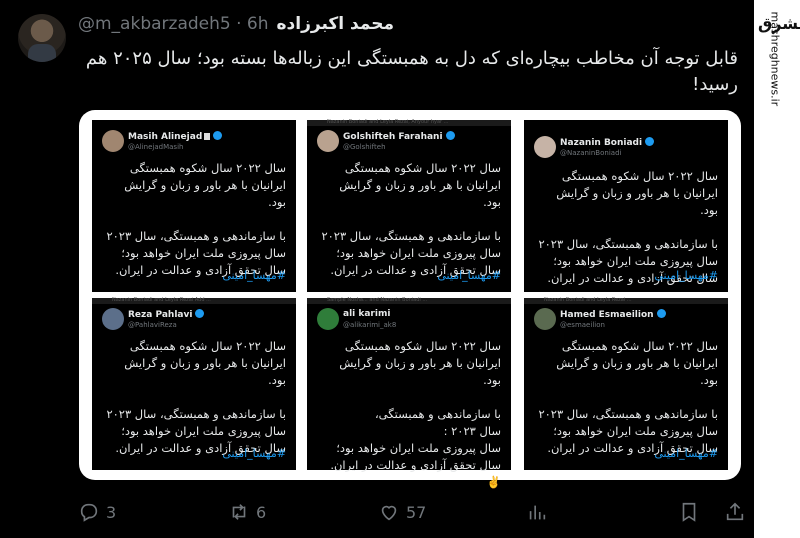 This screenshot has width=800, height=538. What do you see at coordinates (42, 38) in the screenshot?
I see `author-avatar` at bounding box center [42, 38].